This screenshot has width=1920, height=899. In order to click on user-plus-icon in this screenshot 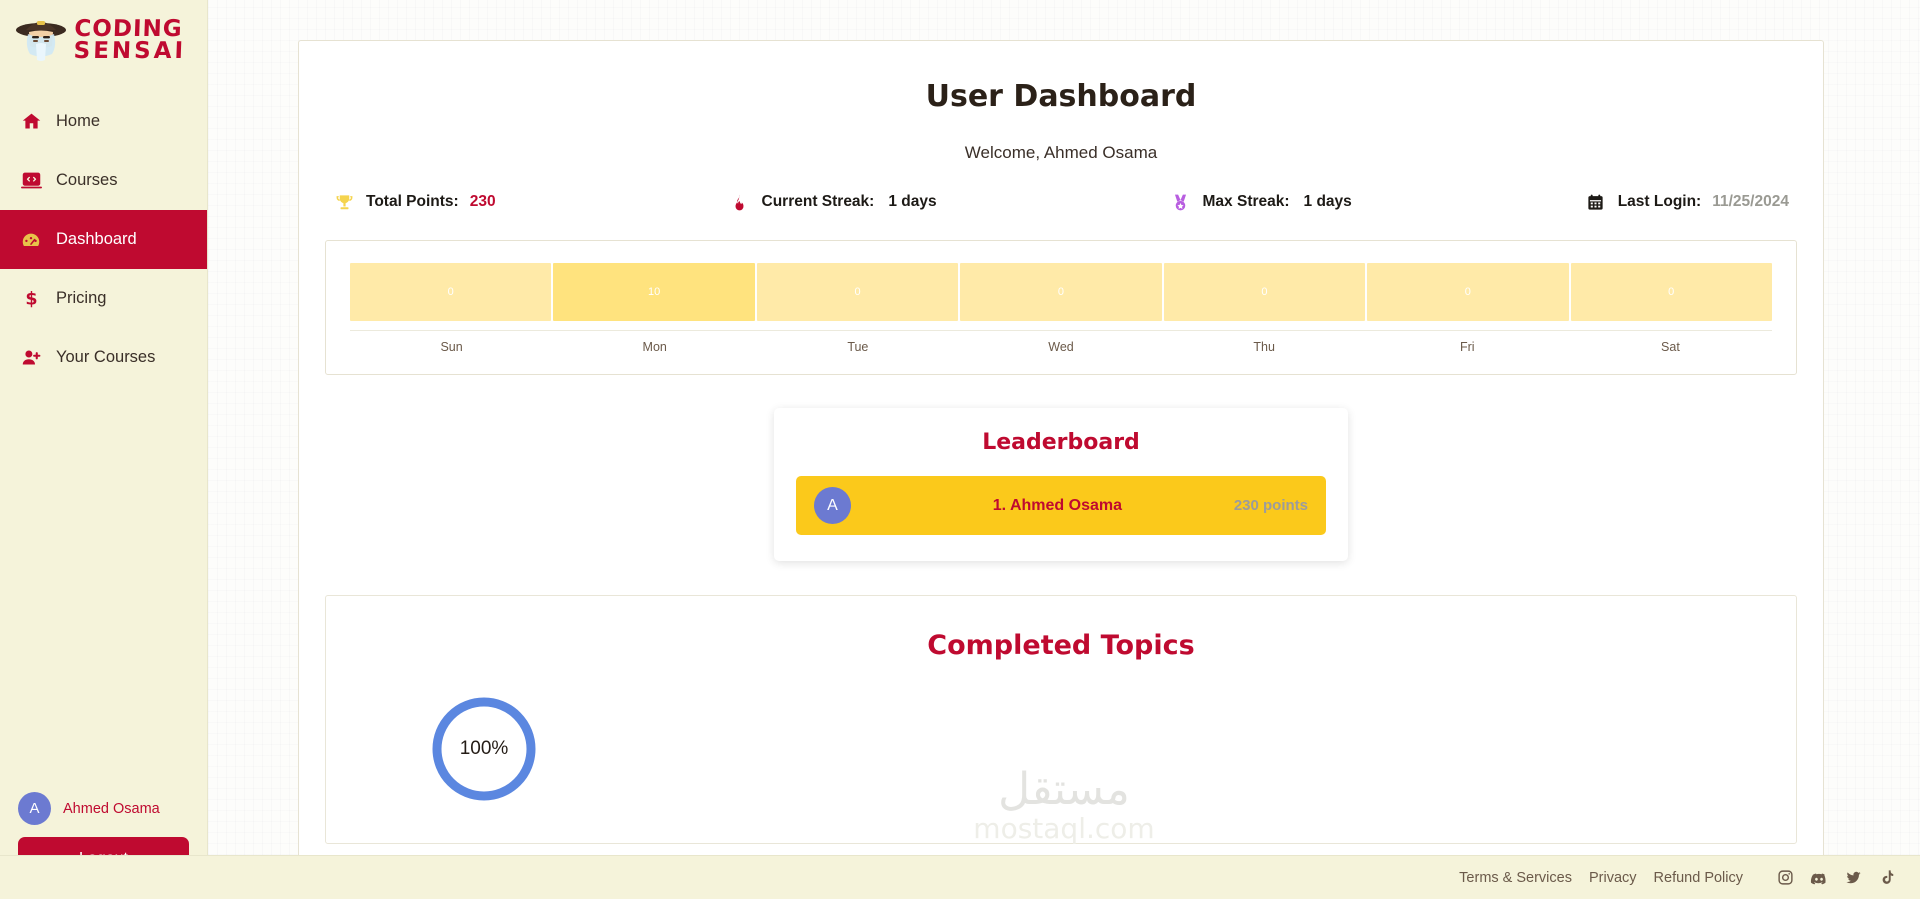, I will do `click(31, 358)`.